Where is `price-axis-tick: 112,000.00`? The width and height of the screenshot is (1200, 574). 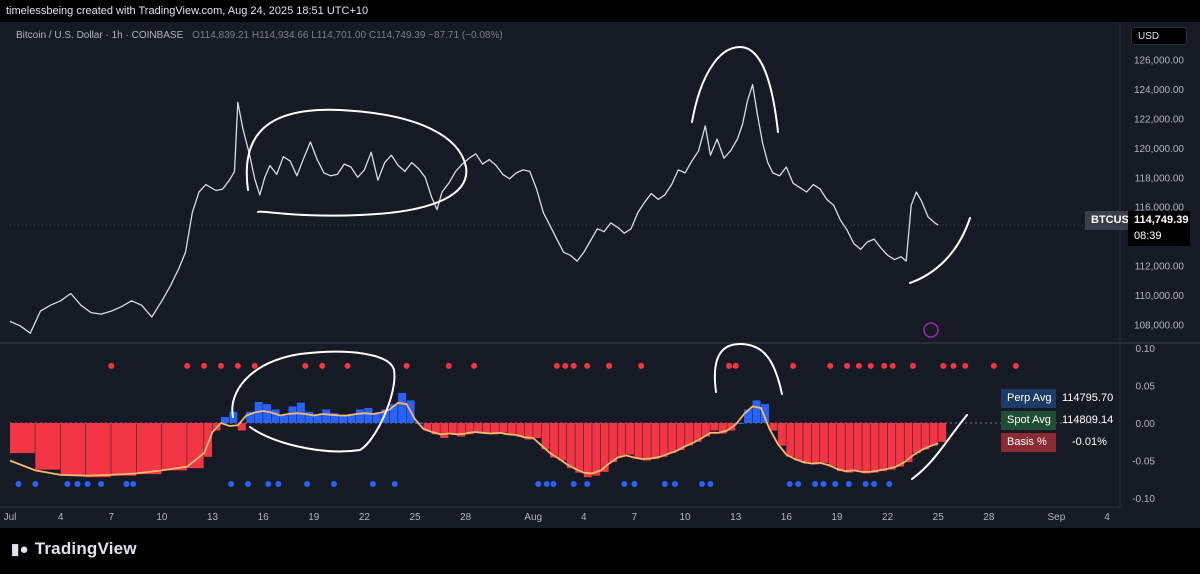 price-axis-tick: 112,000.00 is located at coordinates (1160, 267).